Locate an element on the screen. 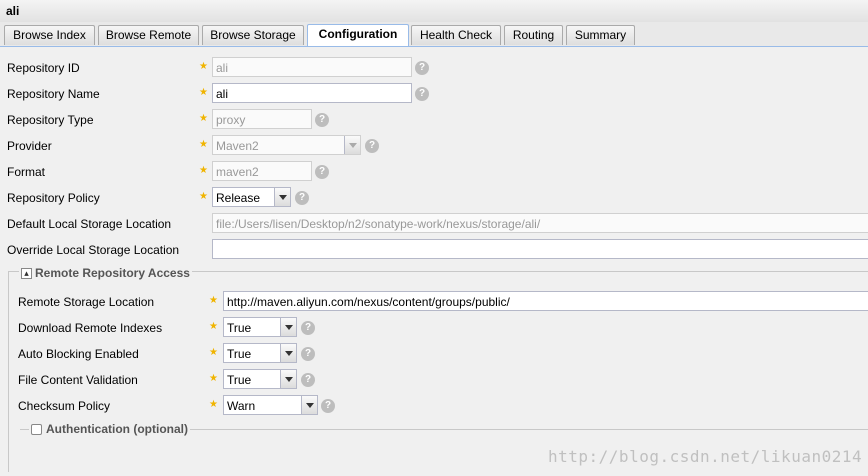  authentication-legend: Authentication (optional) is located at coordinates (109, 429).